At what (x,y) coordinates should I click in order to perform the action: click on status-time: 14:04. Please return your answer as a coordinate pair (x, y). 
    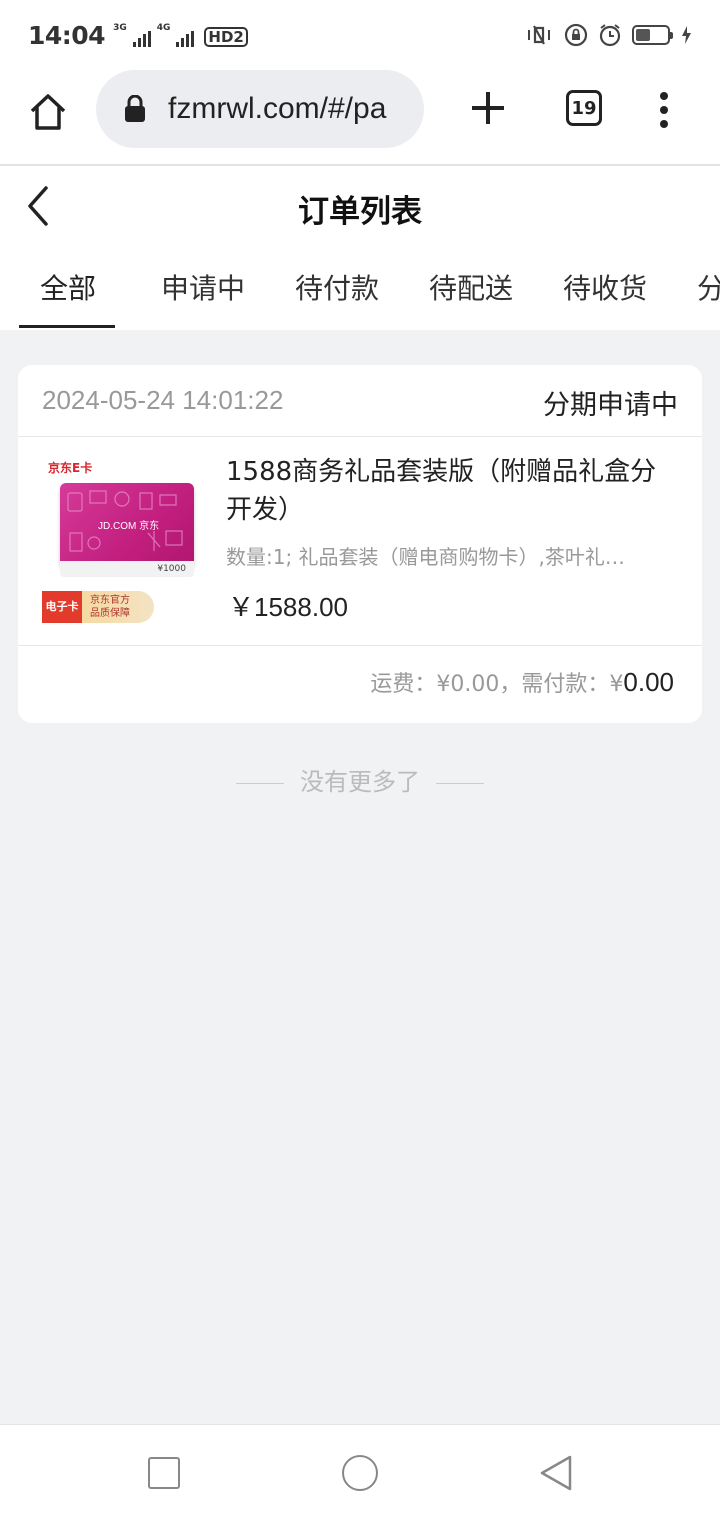
    Looking at the image, I should click on (67, 35).